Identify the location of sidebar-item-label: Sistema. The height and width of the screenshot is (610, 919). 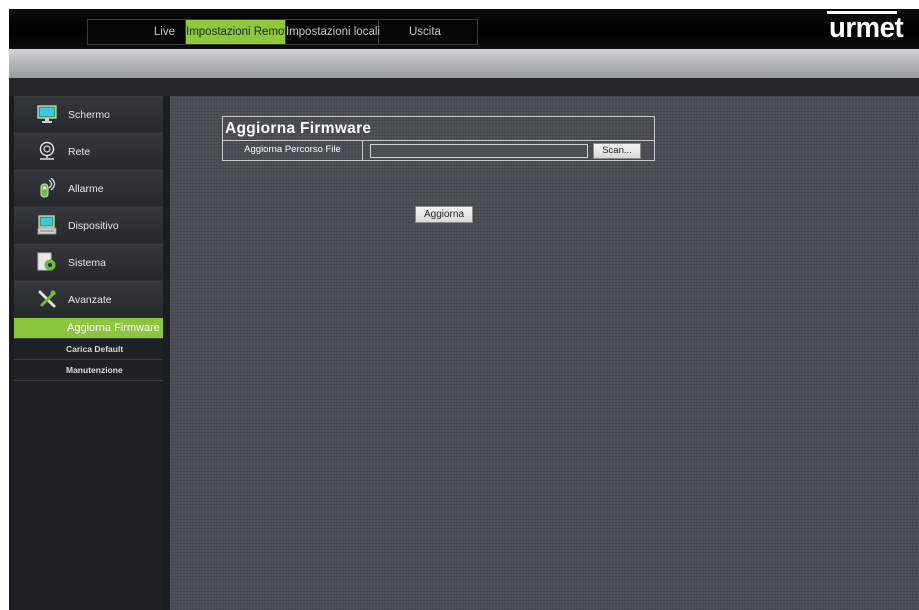
(87, 263).